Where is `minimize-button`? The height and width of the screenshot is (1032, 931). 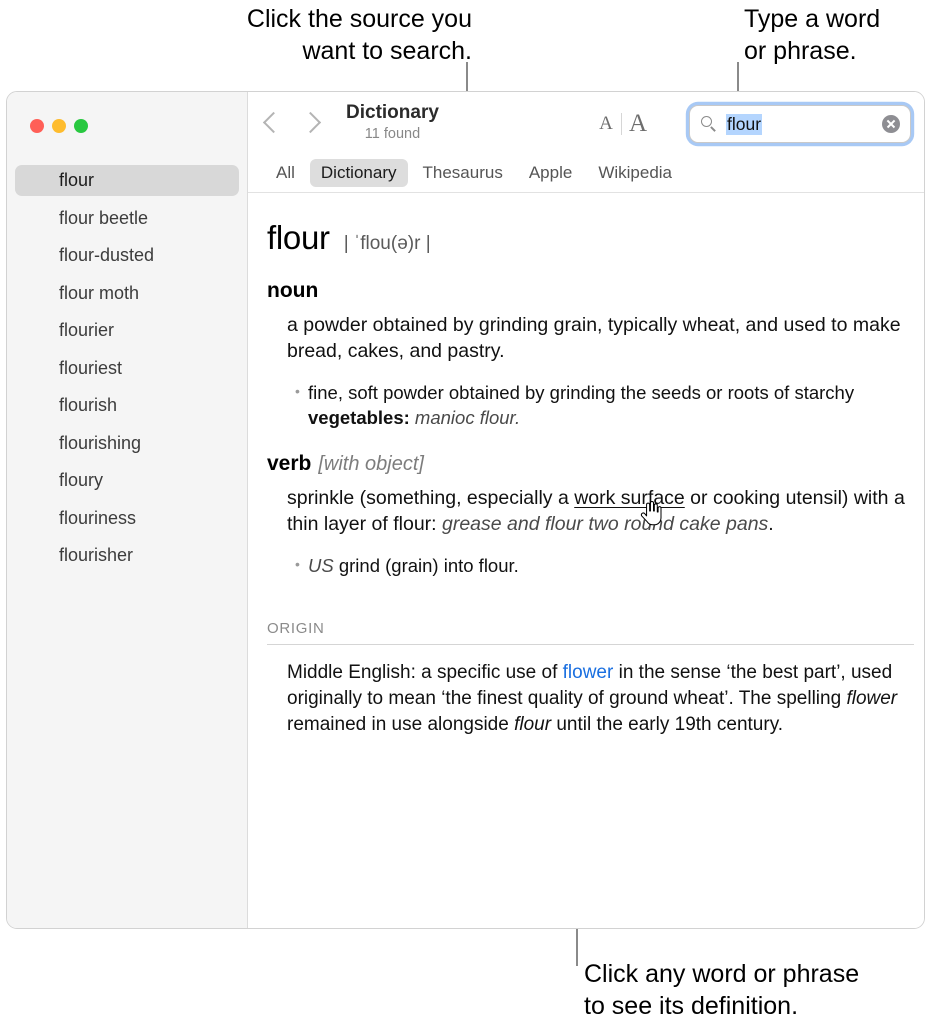
minimize-button is located at coordinates (59, 126).